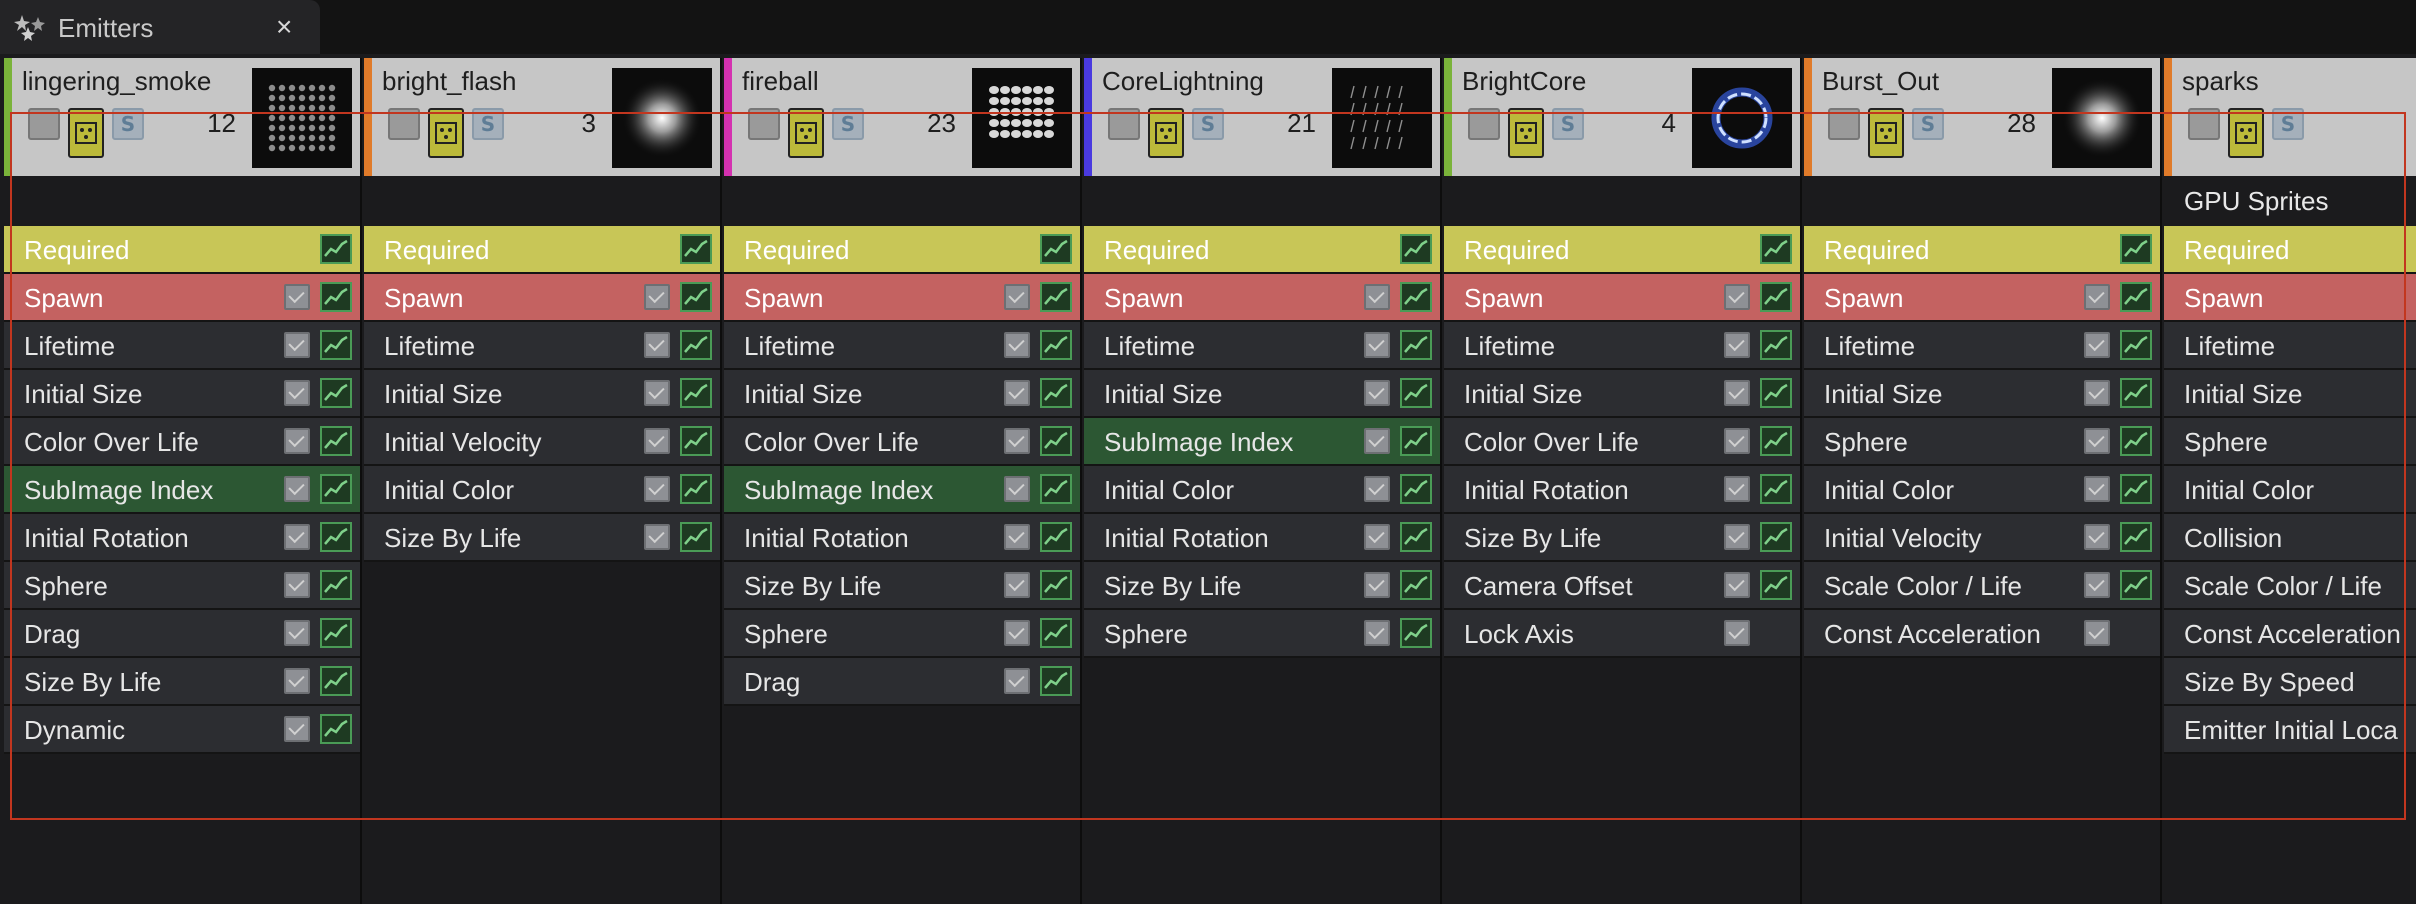 Image resolution: width=2416 pixels, height=904 pixels. What do you see at coordinates (182, 117) in the screenshot?
I see `emitter-header: lingering_smoke S 12` at bounding box center [182, 117].